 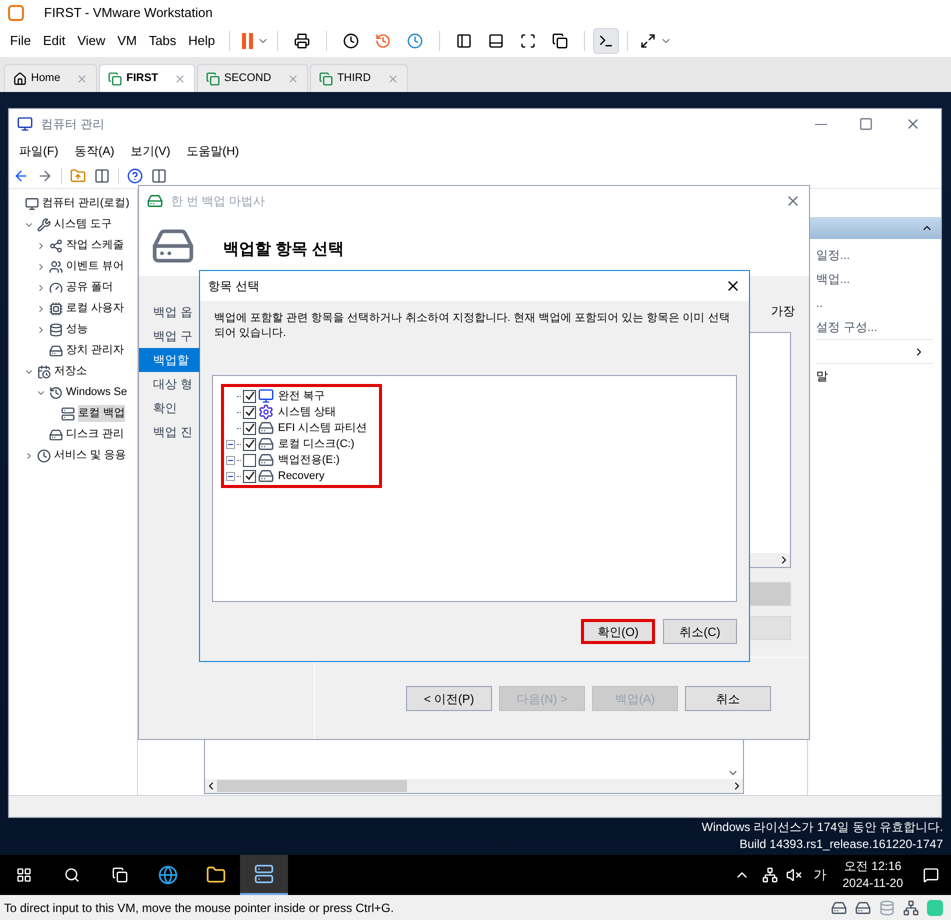 What do you see at coordinates (70, 371) in the screenshot?
I see `tree-item: 저장소` at bounding box center [70, 371].